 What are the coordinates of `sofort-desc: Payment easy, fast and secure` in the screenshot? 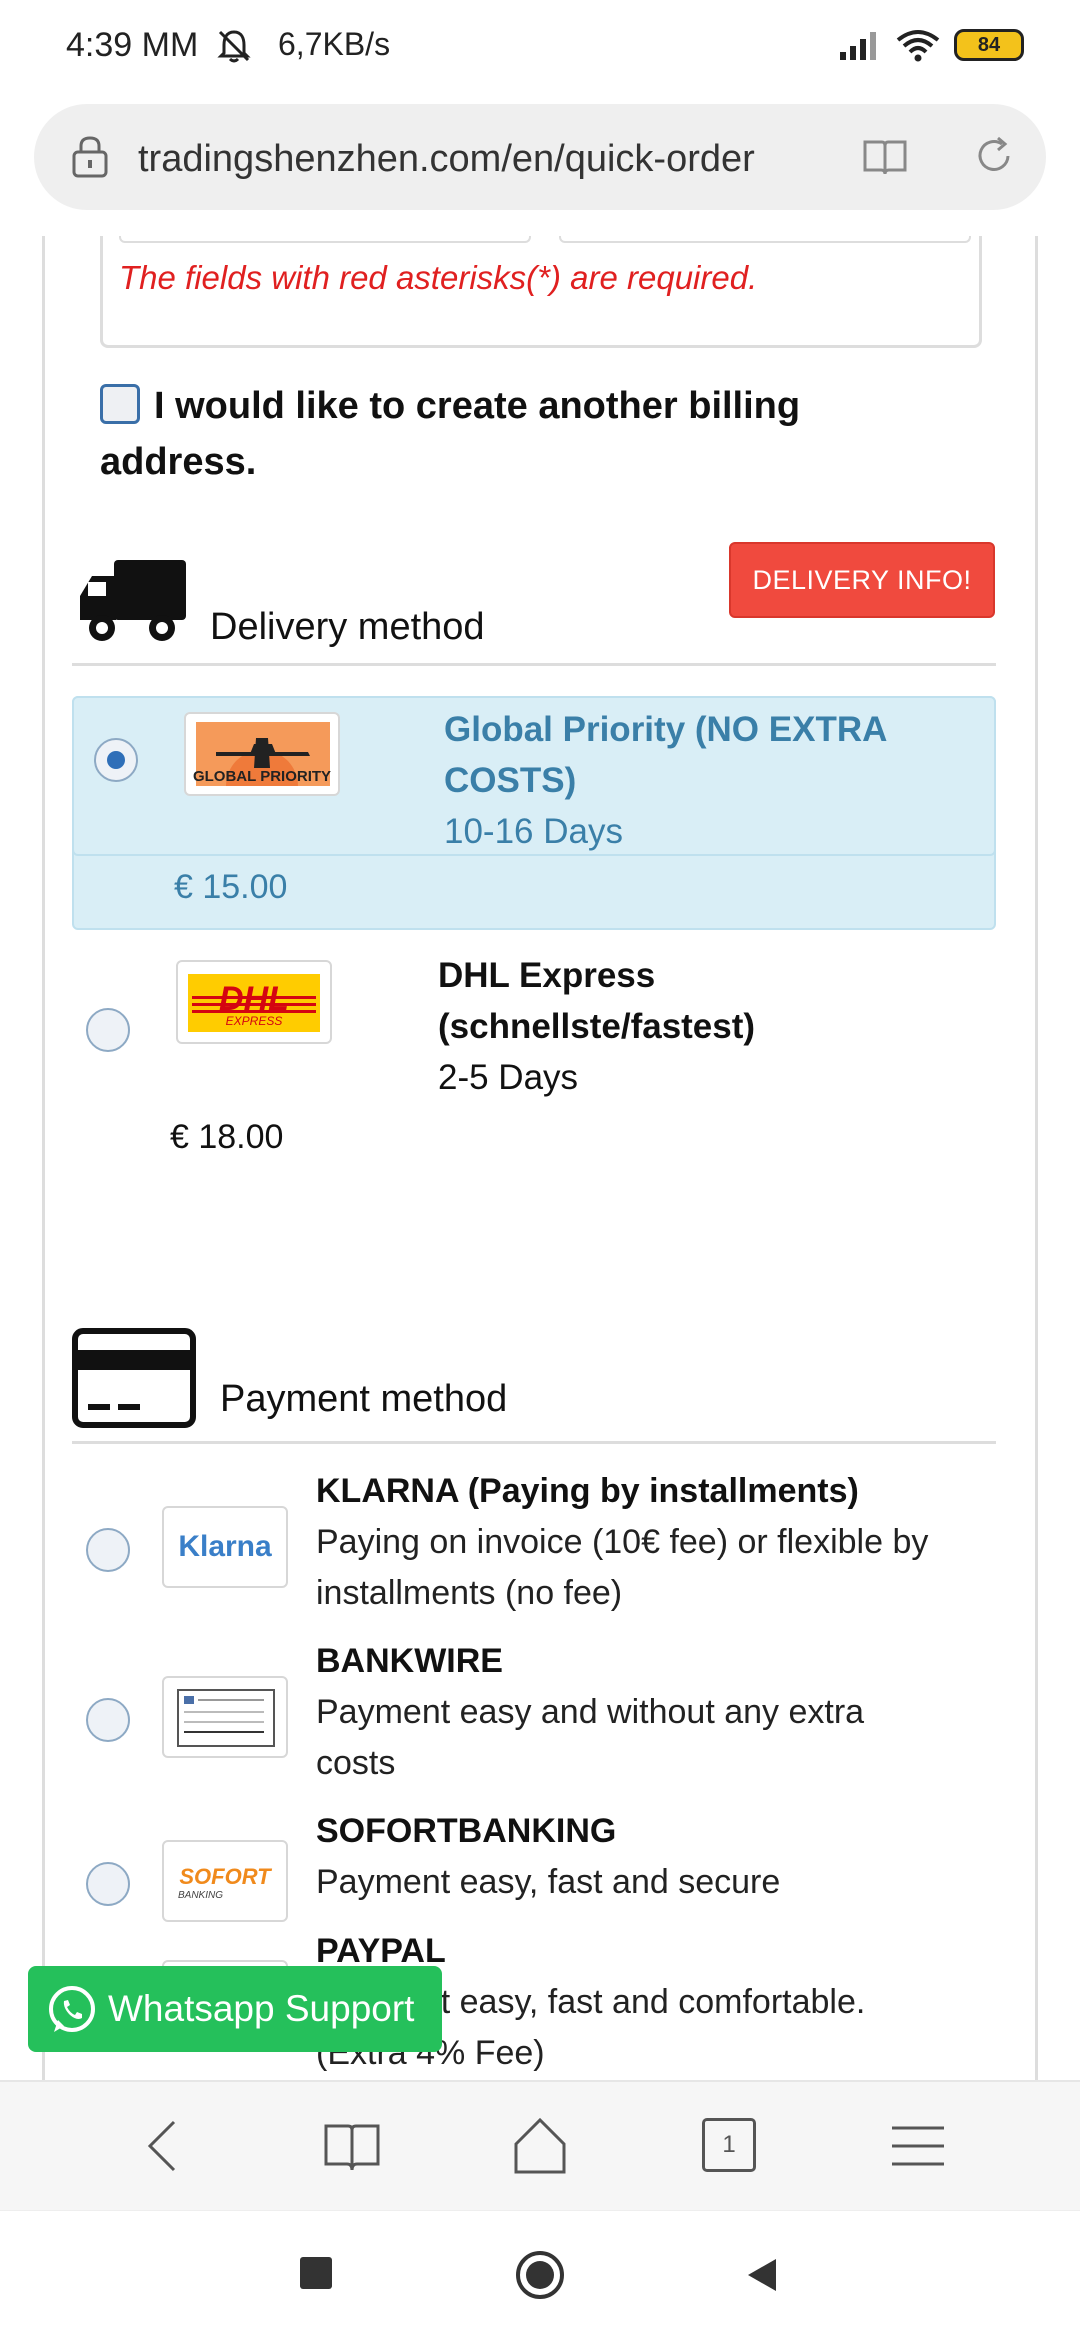 It's located at (548, 1882).